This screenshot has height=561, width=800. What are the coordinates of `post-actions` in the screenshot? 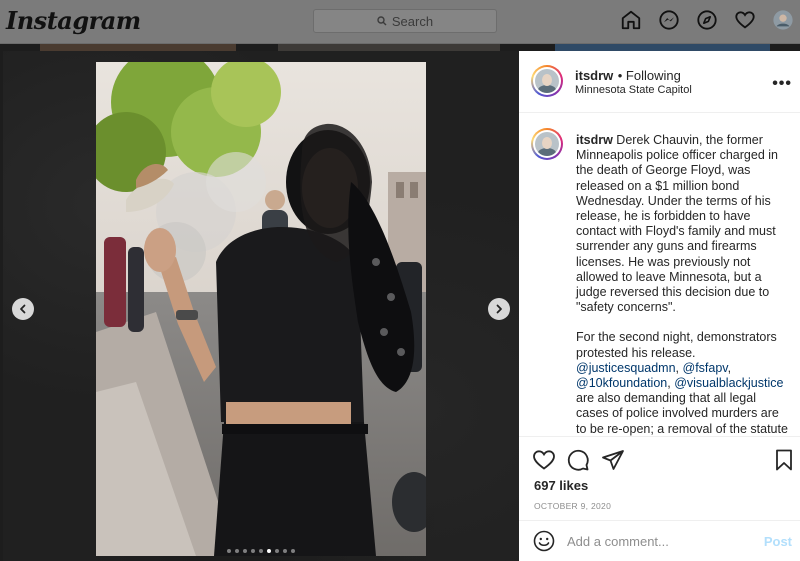 It's located at (659, 458).